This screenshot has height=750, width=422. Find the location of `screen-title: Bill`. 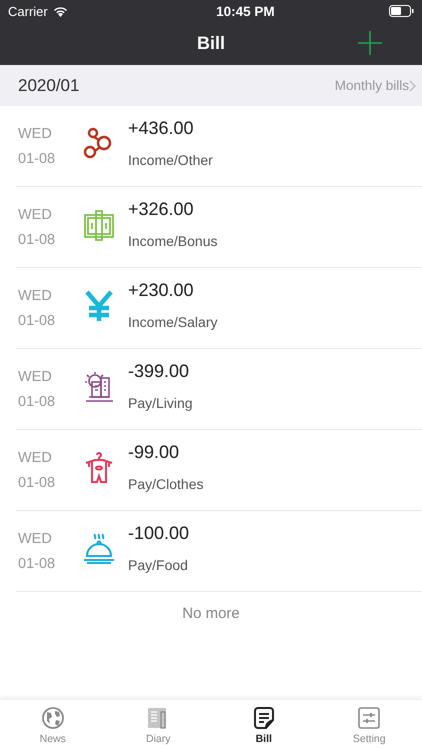

screen-title: Bill is located at coordinates (210, 43).